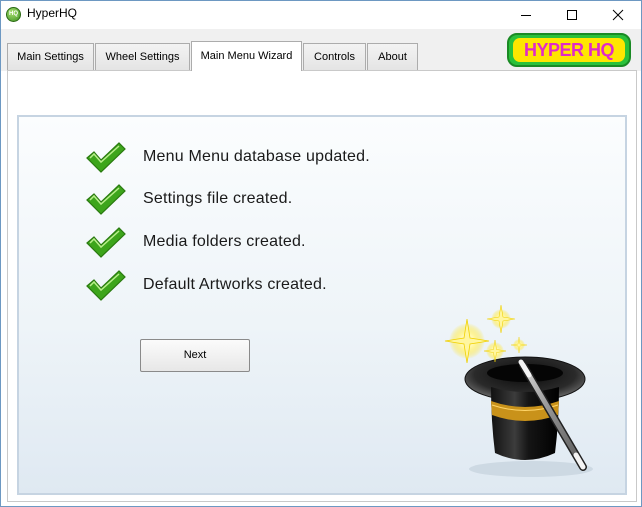  Describe the element at coordinates (50, 56) in the screenshot. I see `tab-main-settings: Main Settings` at that location.